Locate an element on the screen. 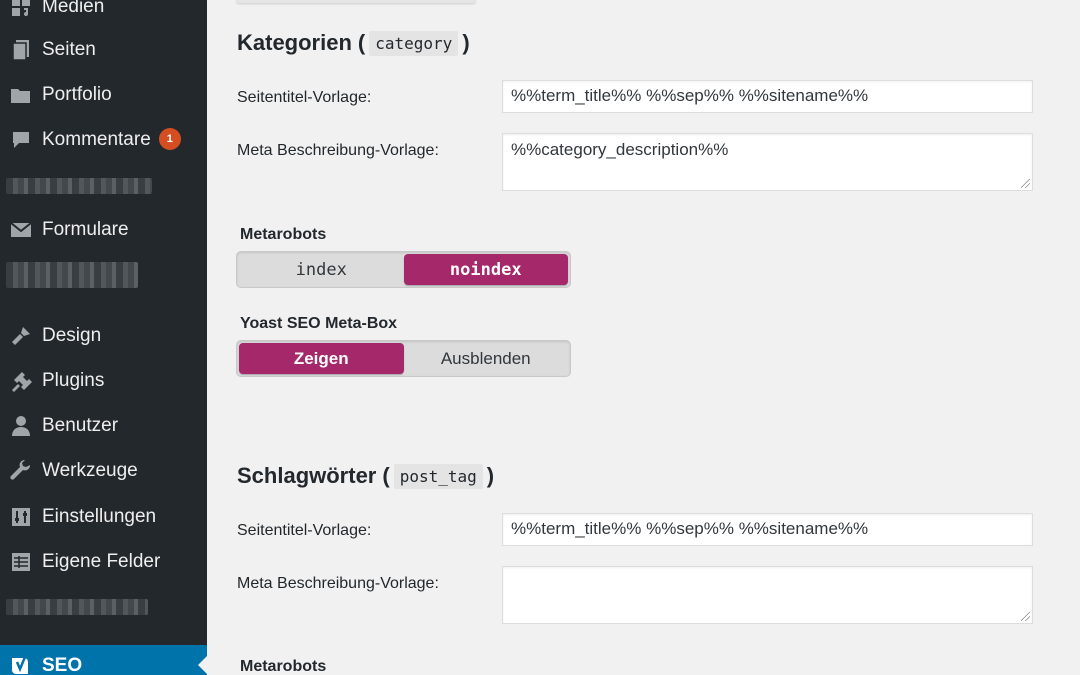 The image size is (1080, 675). metarobots-switch: index noindex is located at coordinates (403, 269).